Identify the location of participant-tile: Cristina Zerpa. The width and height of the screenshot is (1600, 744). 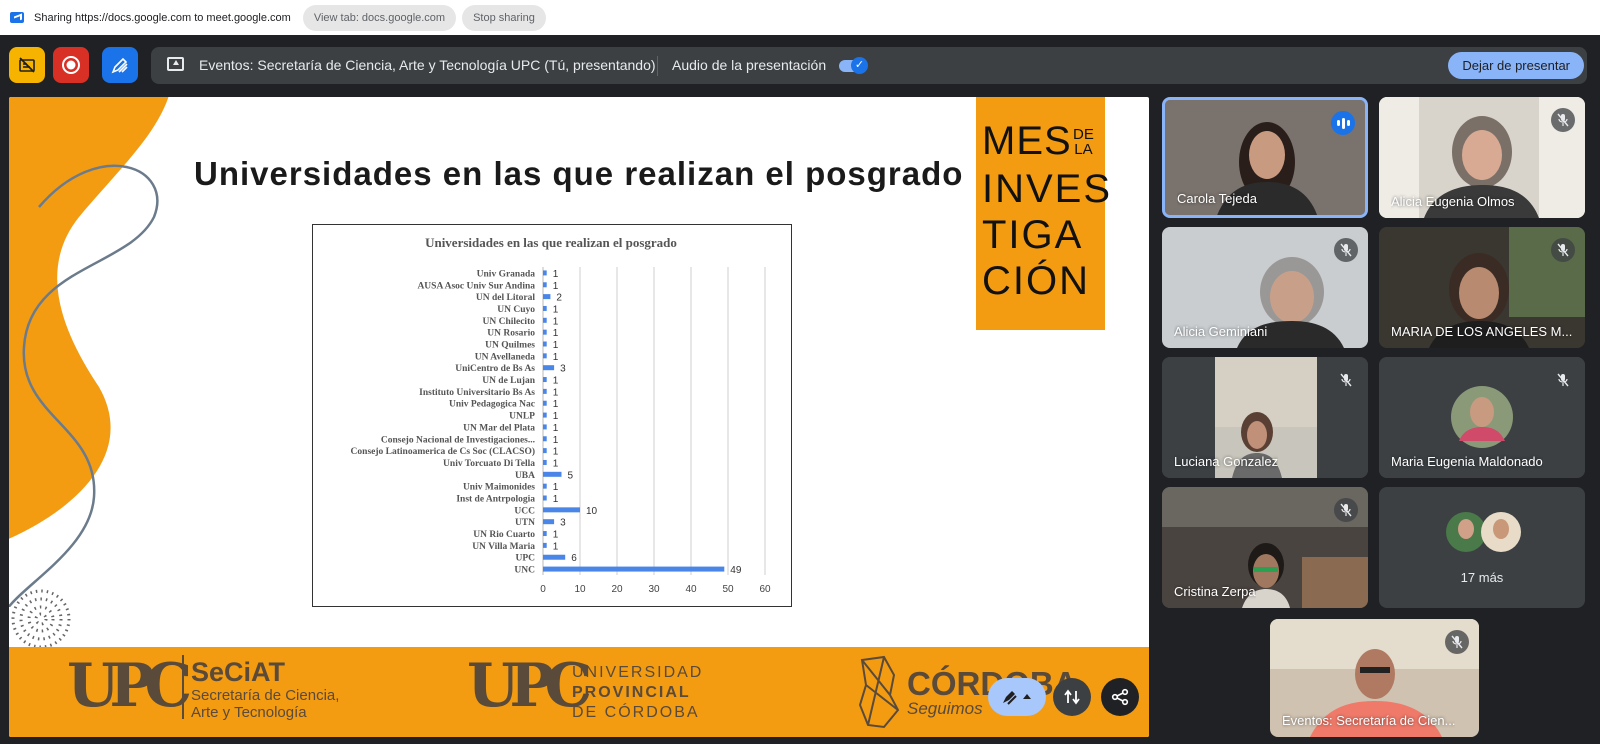
(1265, 547).